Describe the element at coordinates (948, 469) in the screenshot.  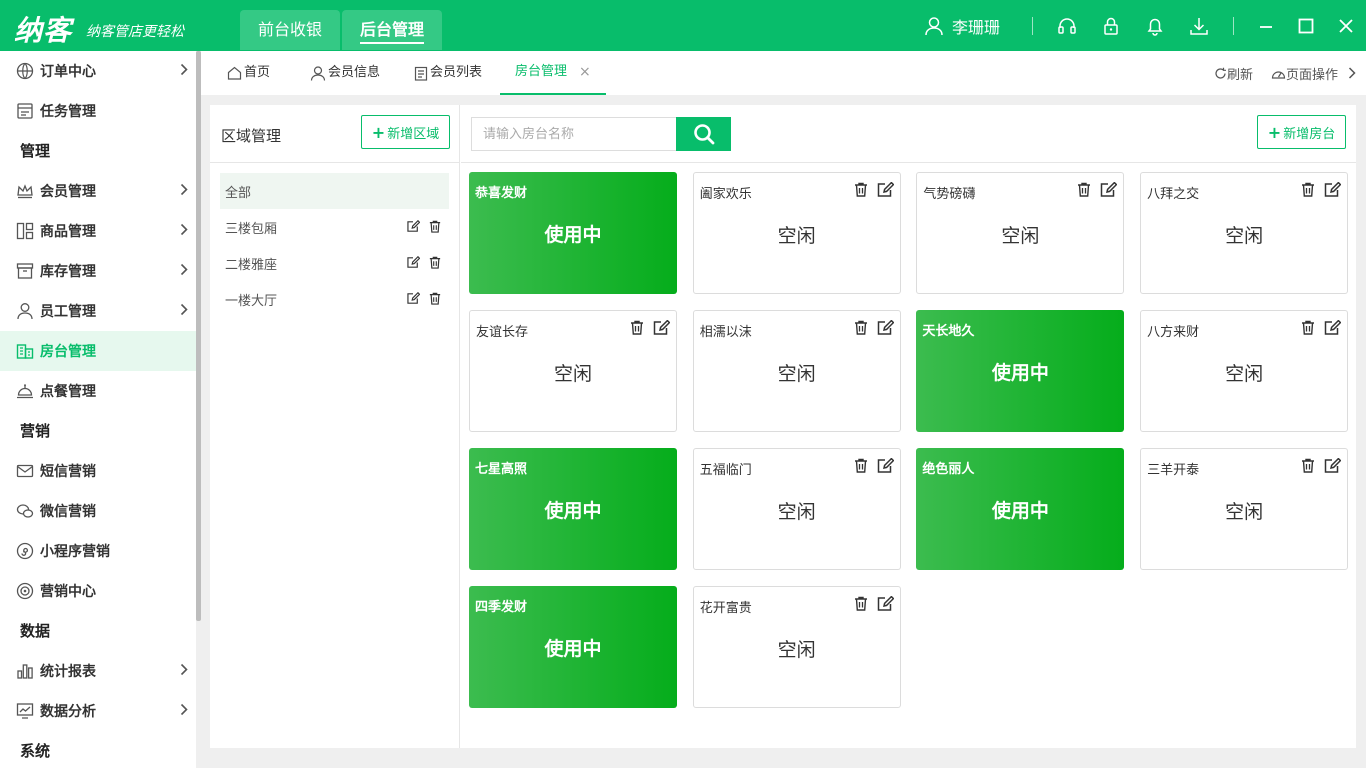
I see `room-name: 绝色丽人` at that location.